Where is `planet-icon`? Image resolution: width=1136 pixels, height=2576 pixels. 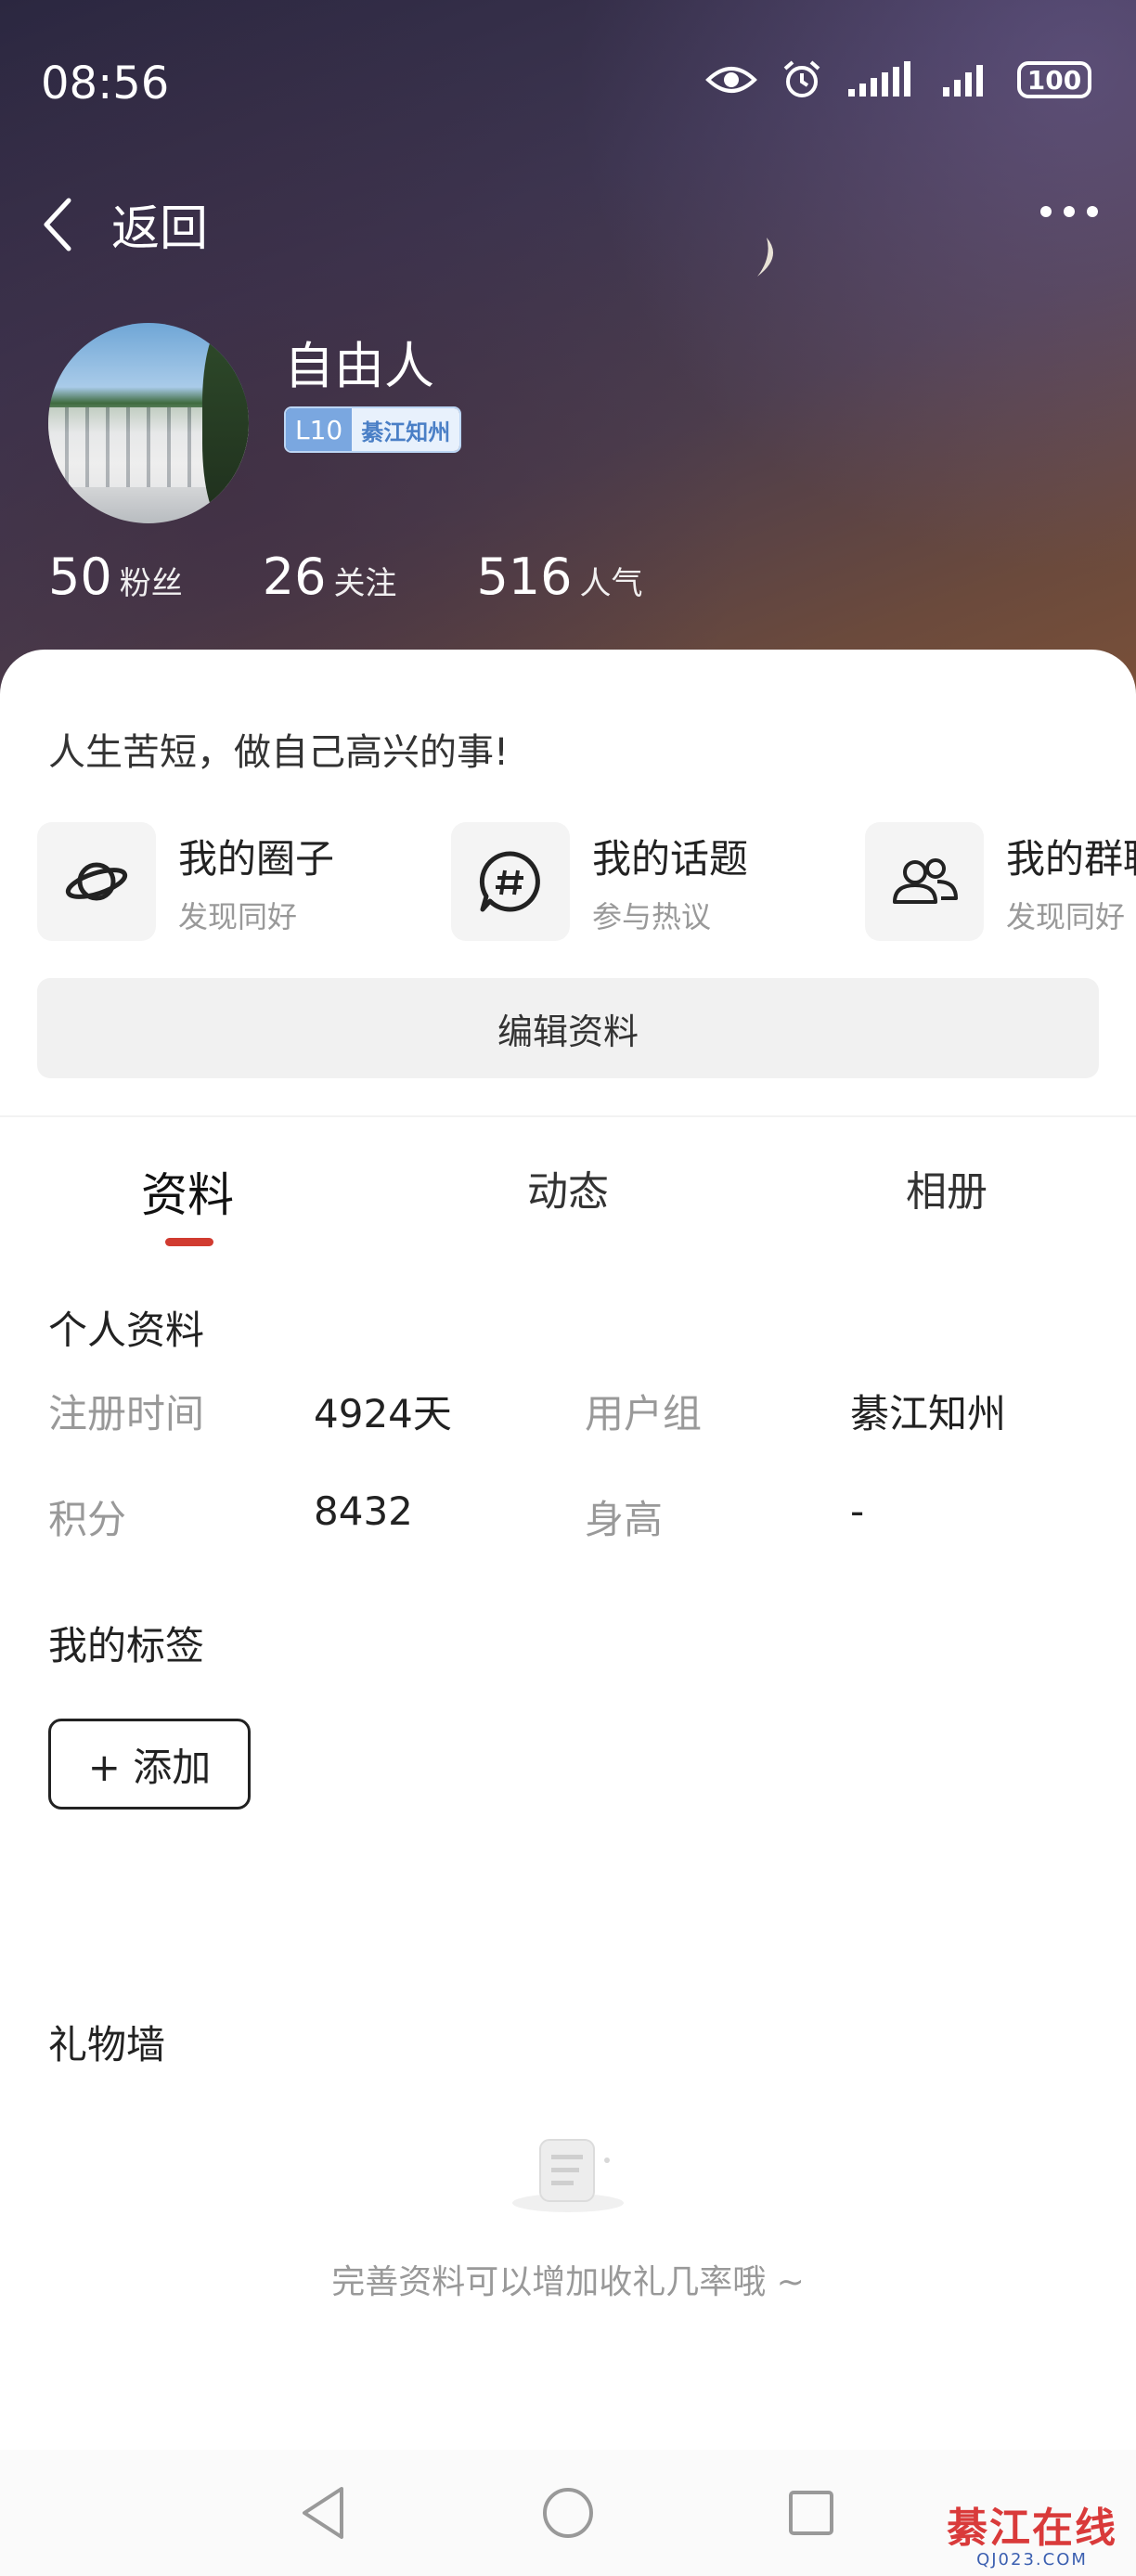
planet-icon is located at coordinates (96, 882).